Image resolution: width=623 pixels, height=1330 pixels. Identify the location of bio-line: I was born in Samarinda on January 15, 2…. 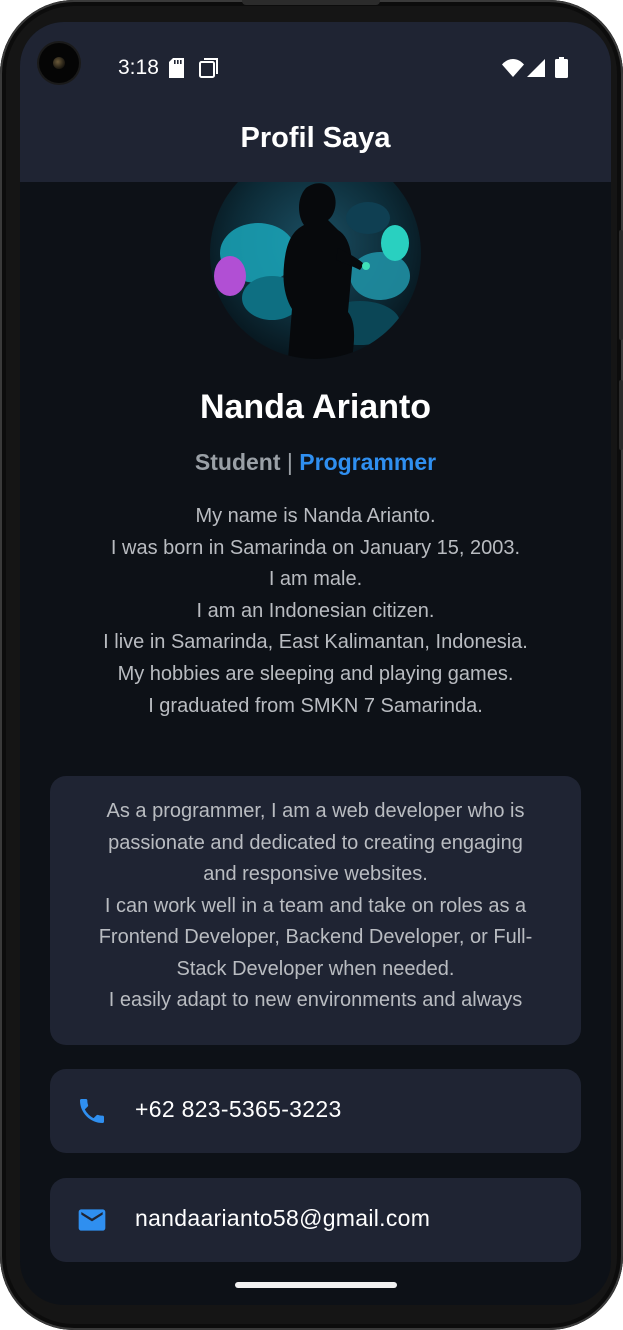
(315, 547).